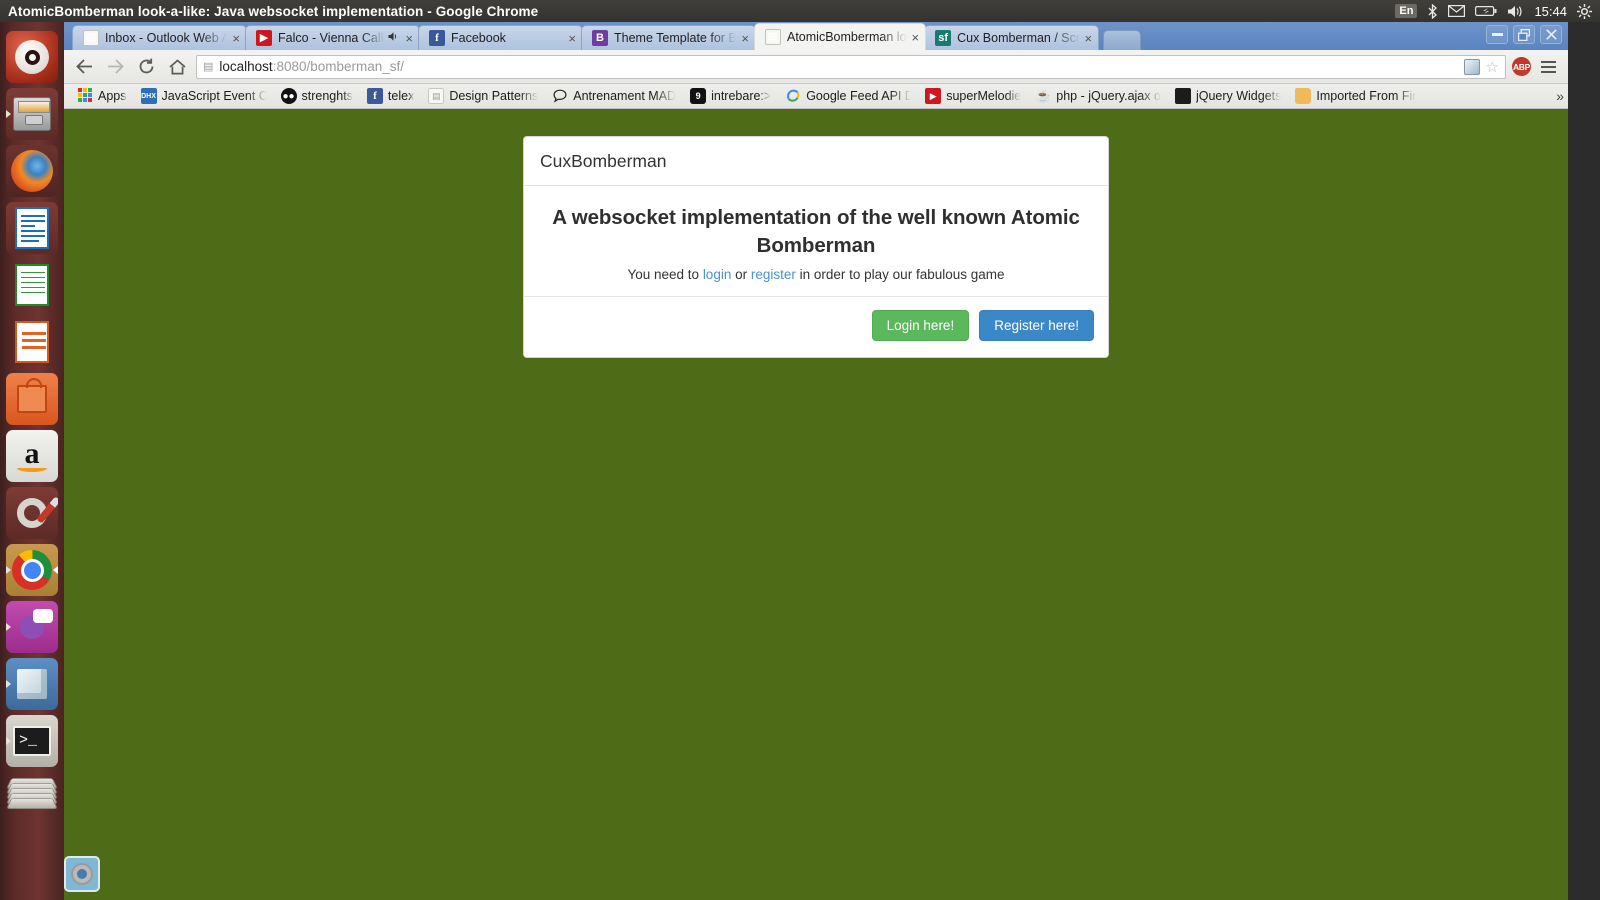  What do you see at coordinates (1355, 96) in the screenshot?
I see `bookmark-imported-from-firefox: Imported From Fir` at bounding box center [1355, 96].